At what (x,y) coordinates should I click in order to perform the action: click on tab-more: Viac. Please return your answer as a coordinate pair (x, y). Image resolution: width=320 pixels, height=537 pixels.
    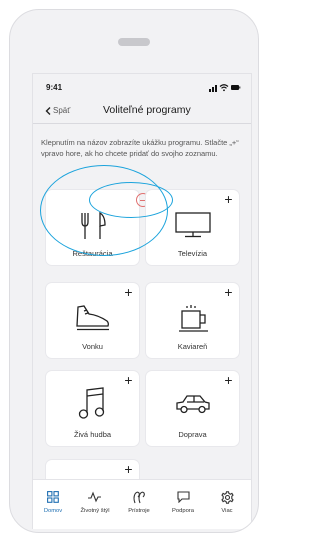
    Looking at the image, I should click on (227, 502).